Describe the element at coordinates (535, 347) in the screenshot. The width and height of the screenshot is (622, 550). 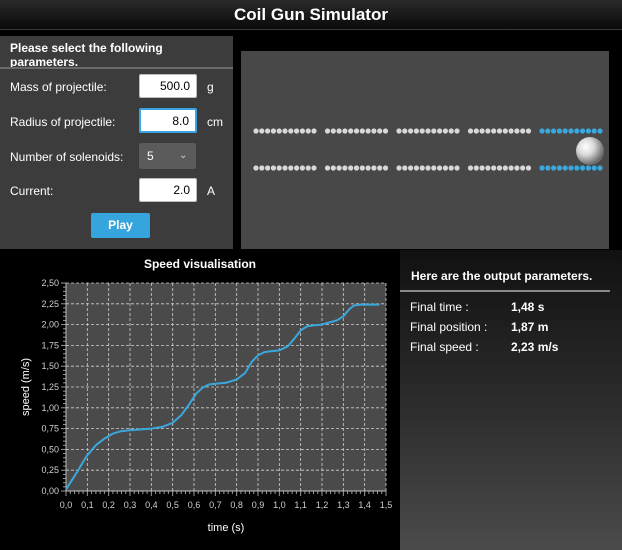
I see `final-speed-value: 2,23 m/s` at that location.